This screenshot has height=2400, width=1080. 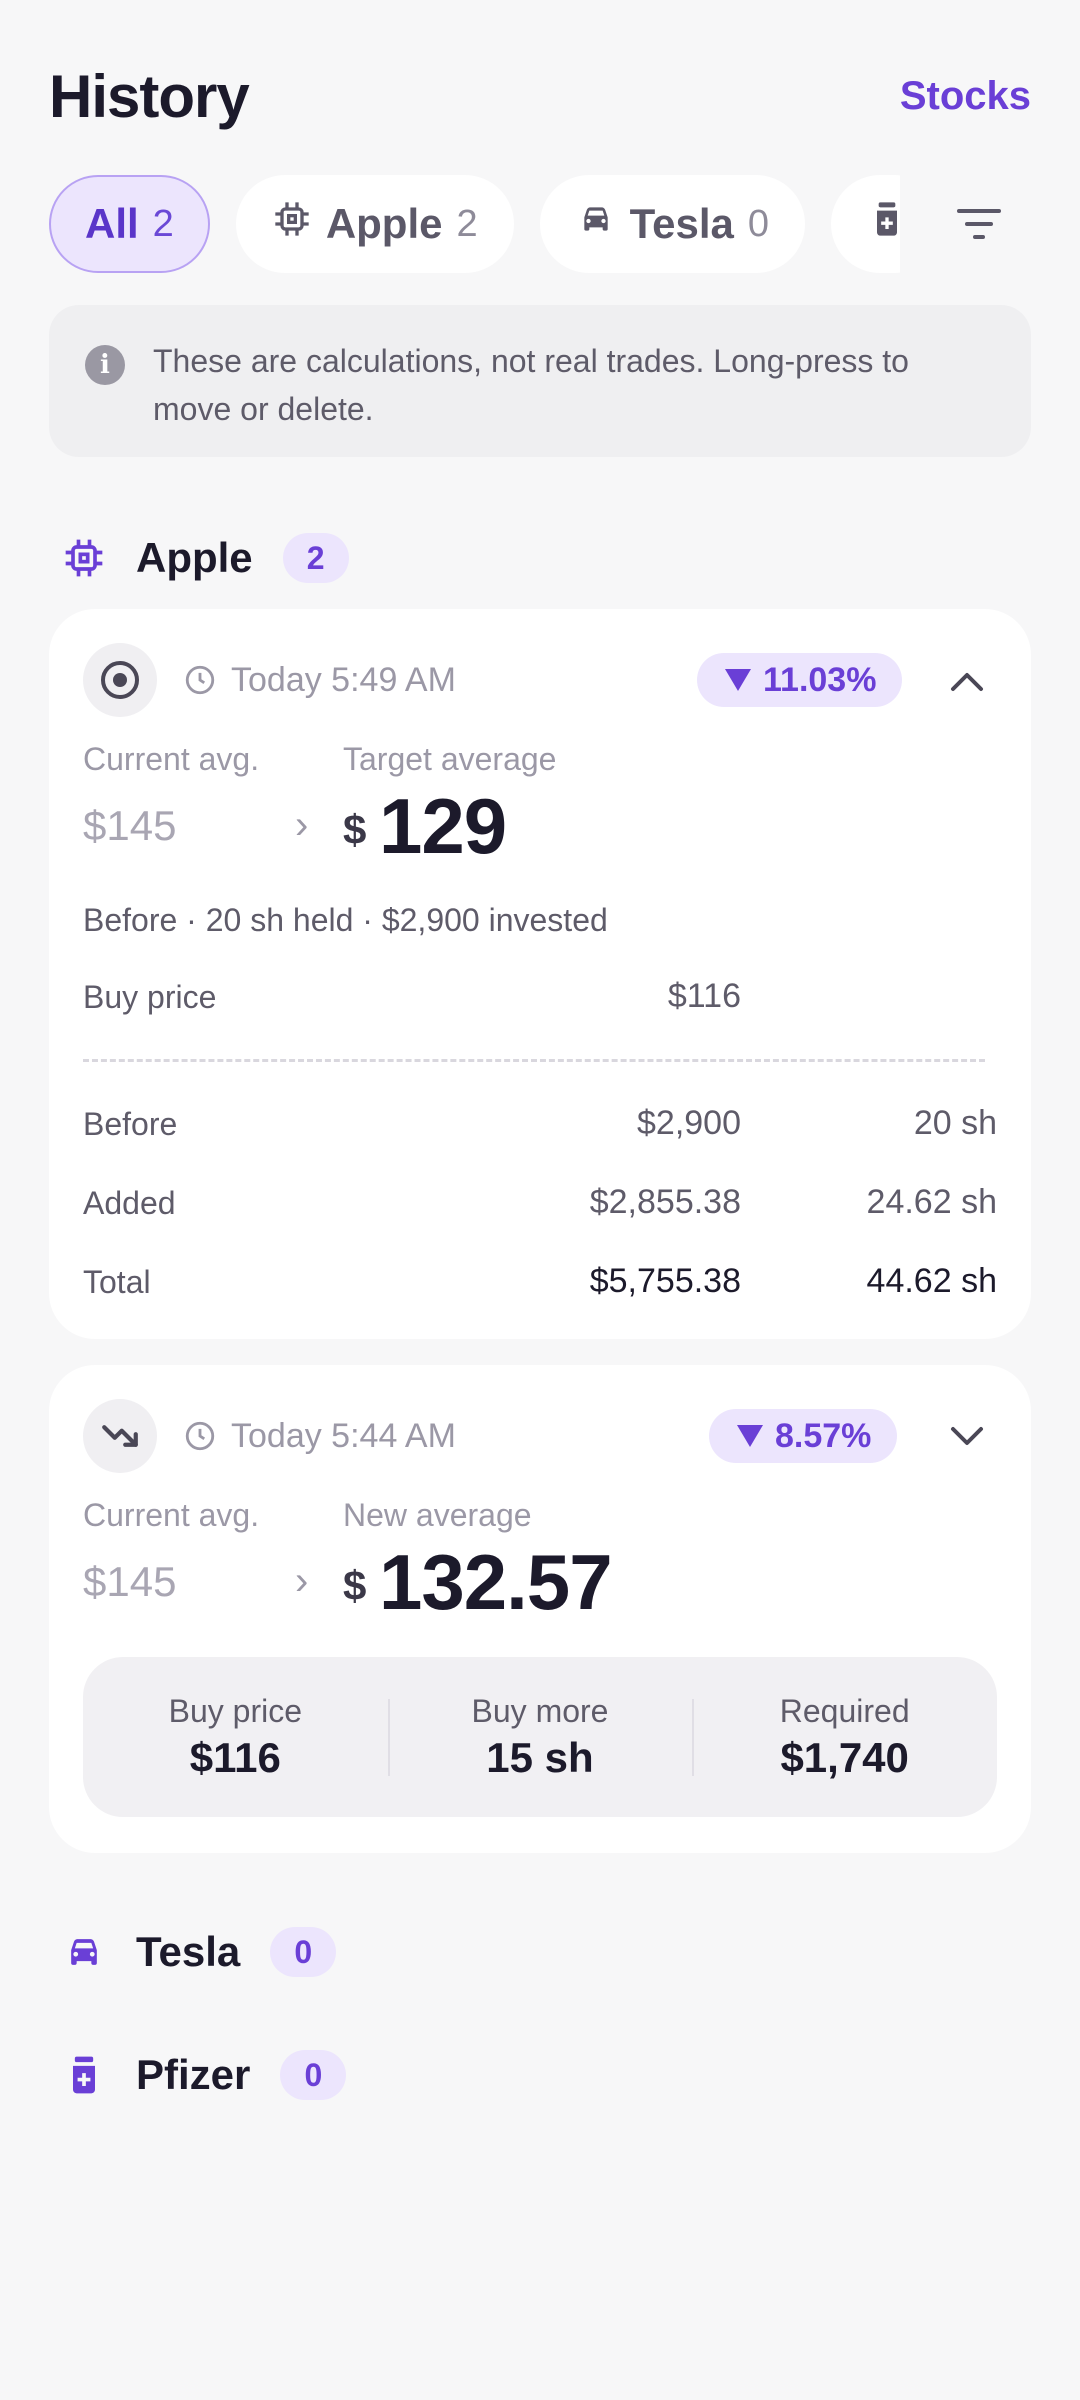 What do you see at coordinates (955, 1123) in the screenshot?
I see `row-shares: 20 sh` at bounding box center [955, 1123].